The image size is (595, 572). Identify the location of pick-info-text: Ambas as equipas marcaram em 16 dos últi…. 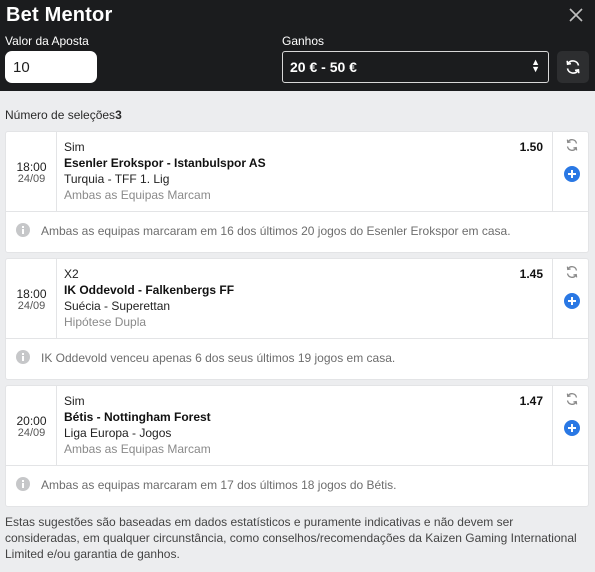
(276, 231).